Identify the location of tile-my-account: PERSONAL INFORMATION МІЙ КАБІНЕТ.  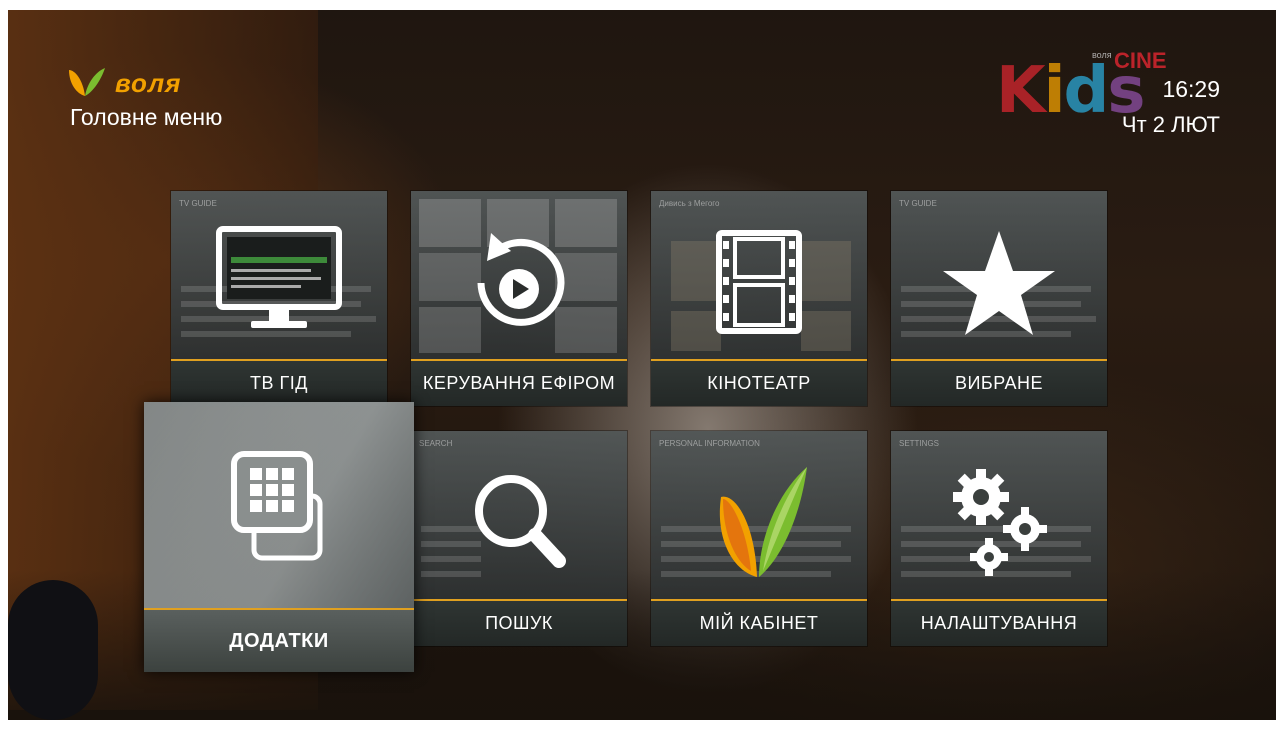
(759, 538).